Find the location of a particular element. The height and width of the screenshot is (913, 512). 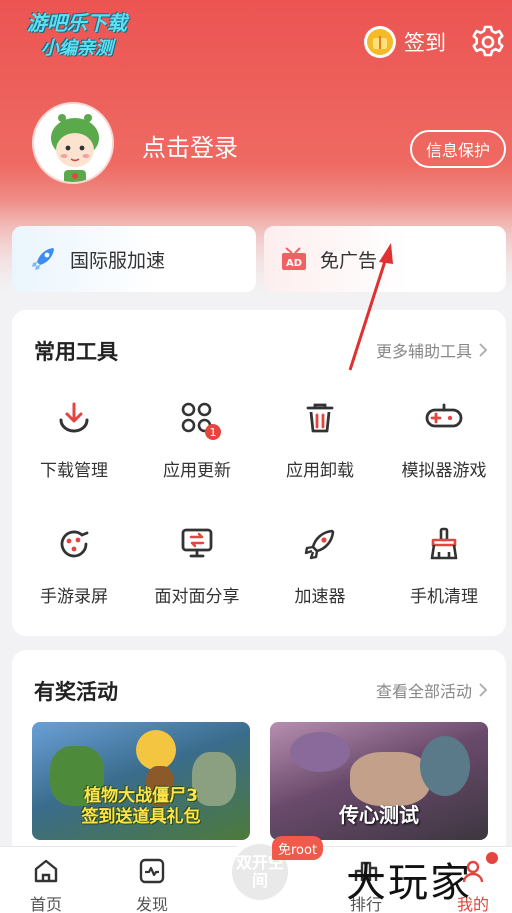

events-title: 有奖活动 is located at coordinates (76, 692).